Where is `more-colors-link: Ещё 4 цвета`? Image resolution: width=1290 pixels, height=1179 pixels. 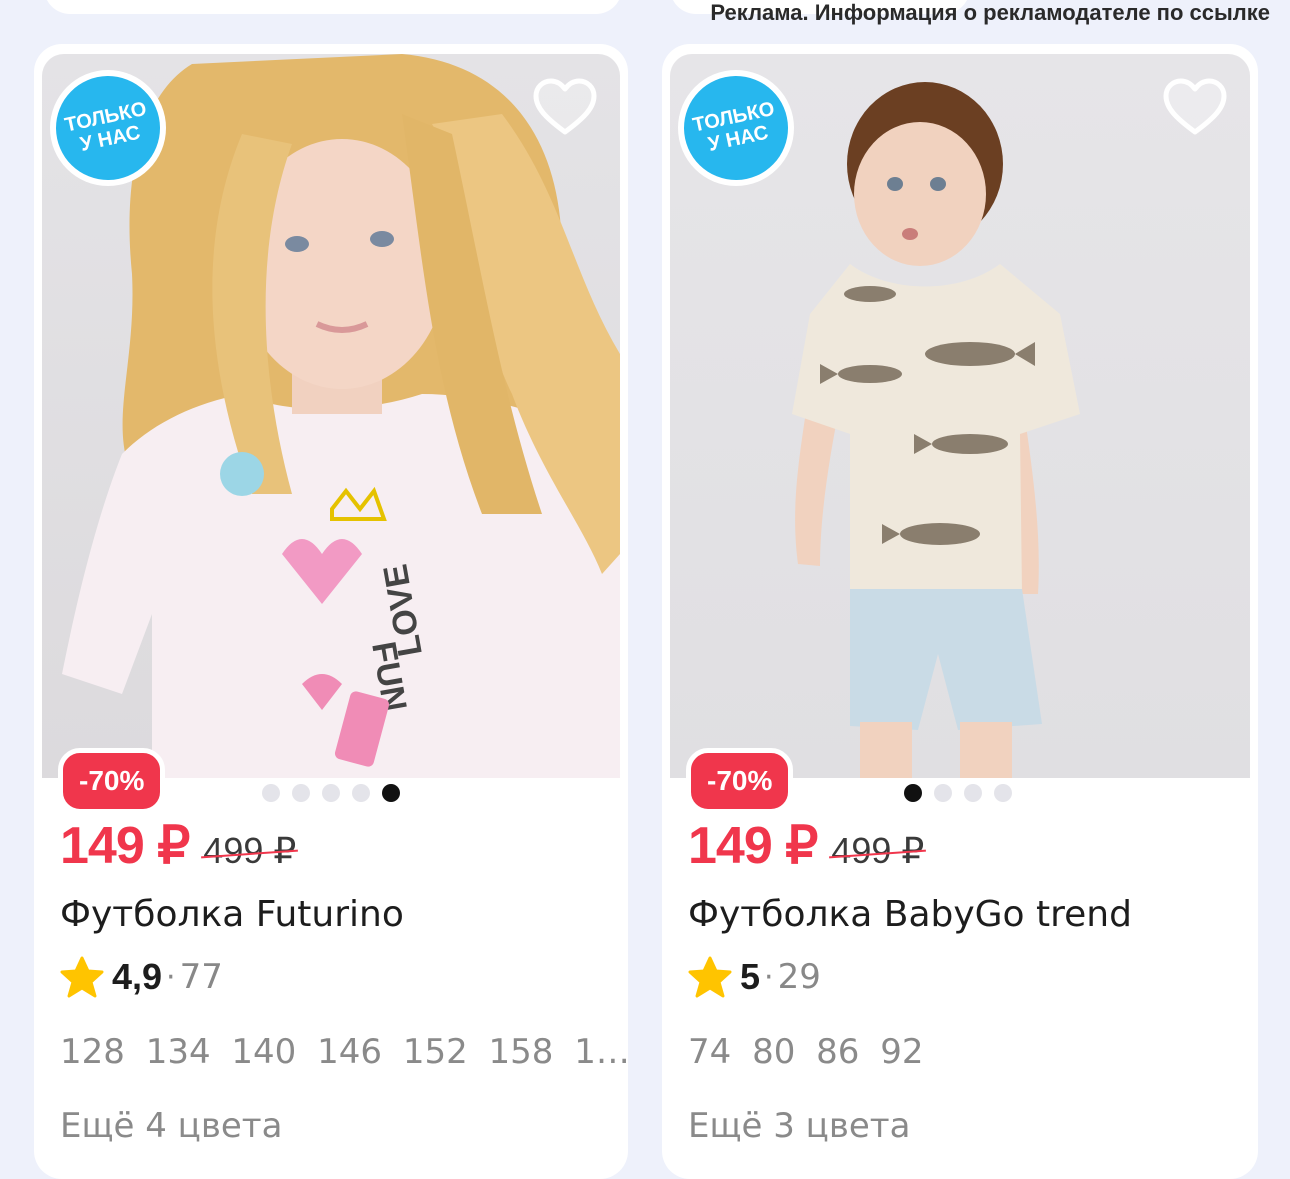
more-colors-link: Ещё 4 цвета is located at coordinates (171, 1126).